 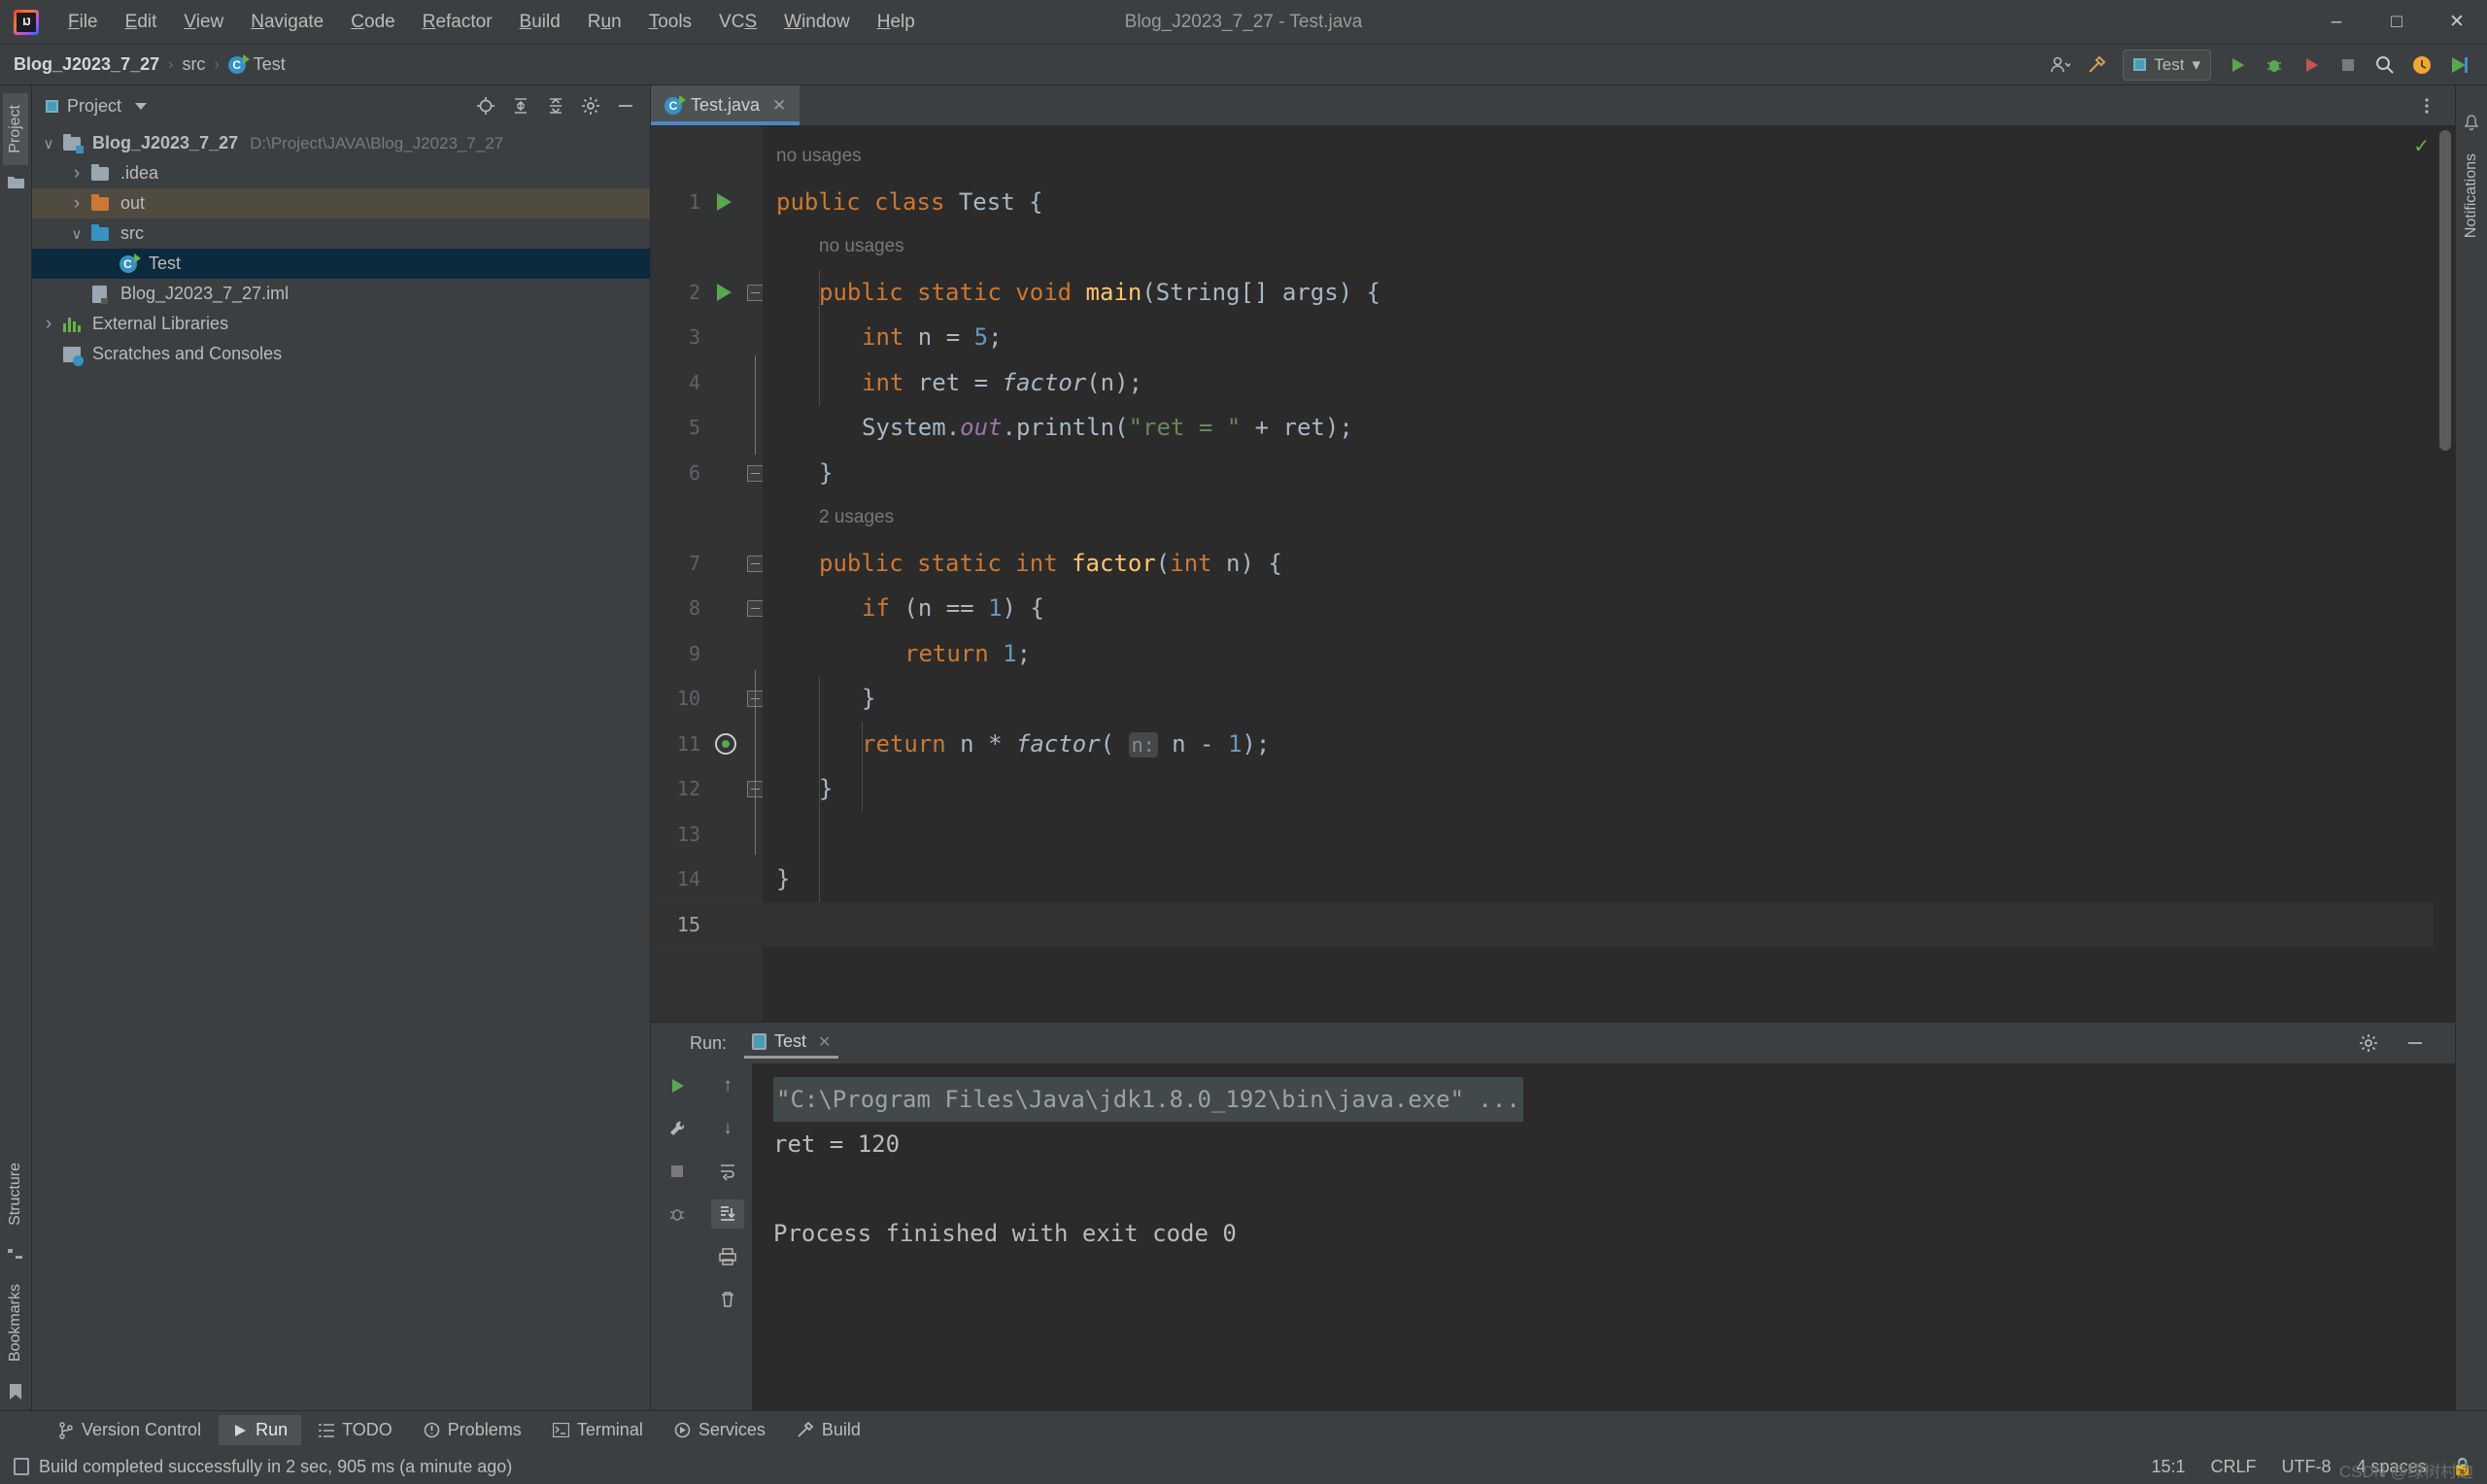 What do you see at coordinates (604, 22) in the screenshot?
I see `menu-run: Run` at bounding box center [604, 22].